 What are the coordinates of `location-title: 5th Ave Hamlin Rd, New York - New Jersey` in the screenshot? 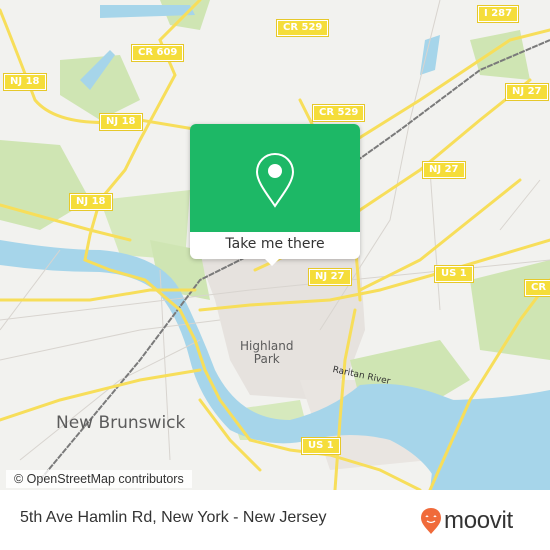 It's located at (173, 517).